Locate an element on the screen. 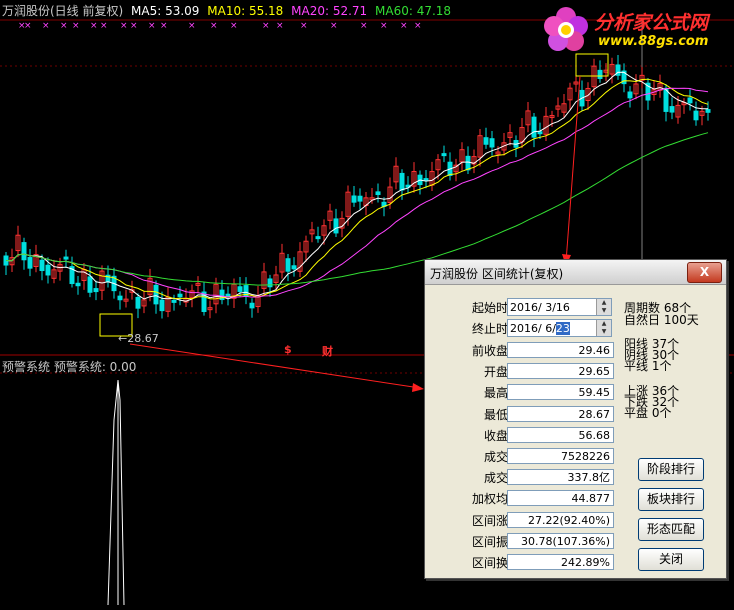 The width and height of the screenshot is (734, 610). stat-value: 28.67 is located at coordinates (560, 413).